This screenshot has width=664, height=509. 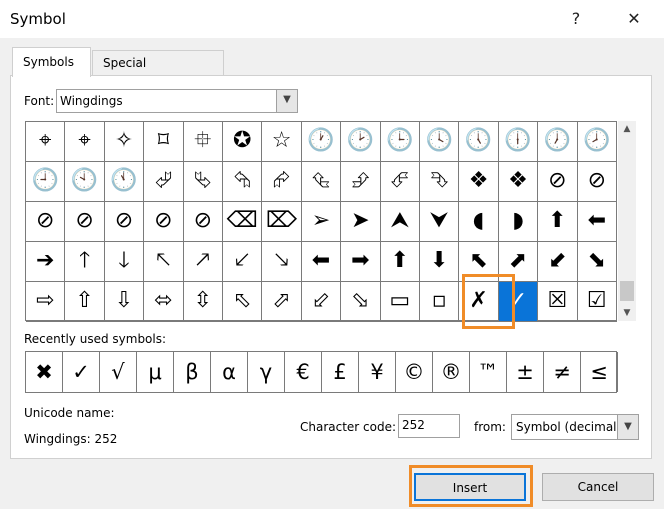 What do you see at coordinates (597, 142) in the screenshot?
I see `symbol-cell: 🕗` at bounding box center [597, 142].